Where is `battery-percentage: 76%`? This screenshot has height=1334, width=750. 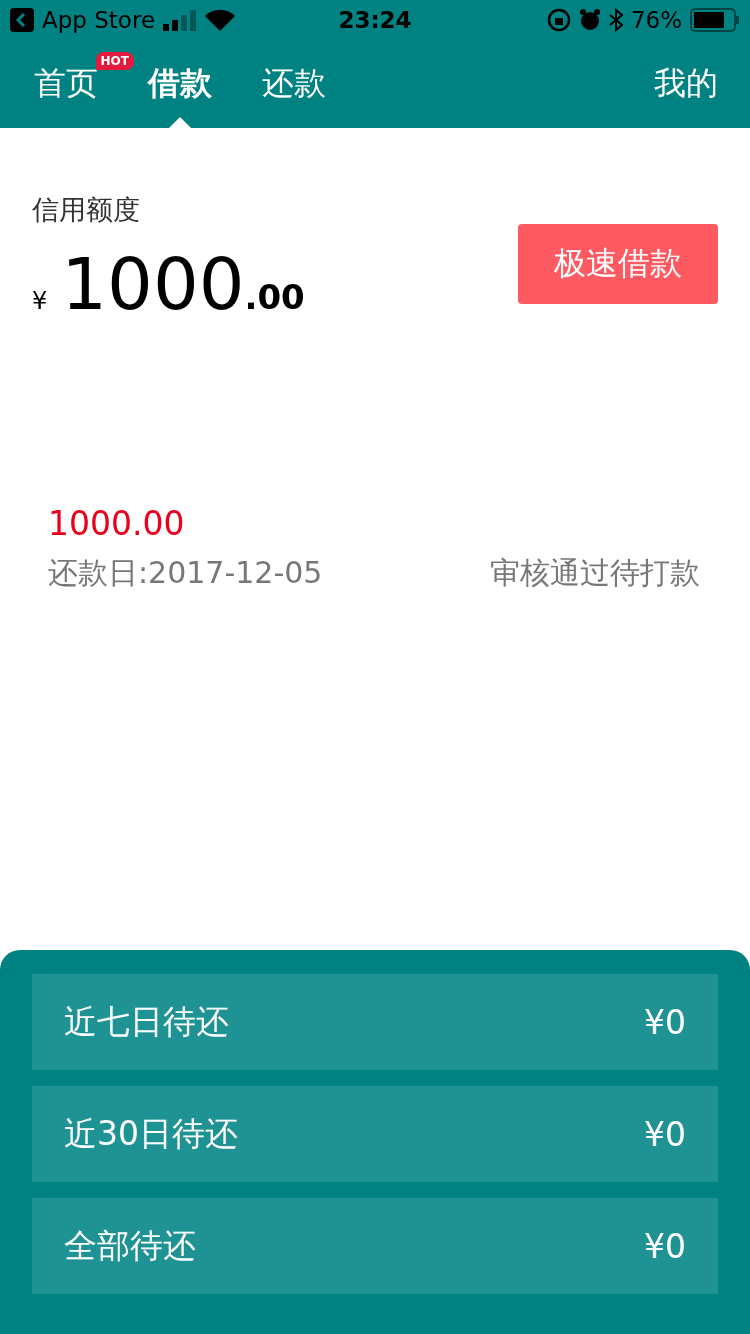
battery-percentage: 76% is located at coordinates (656, 20).